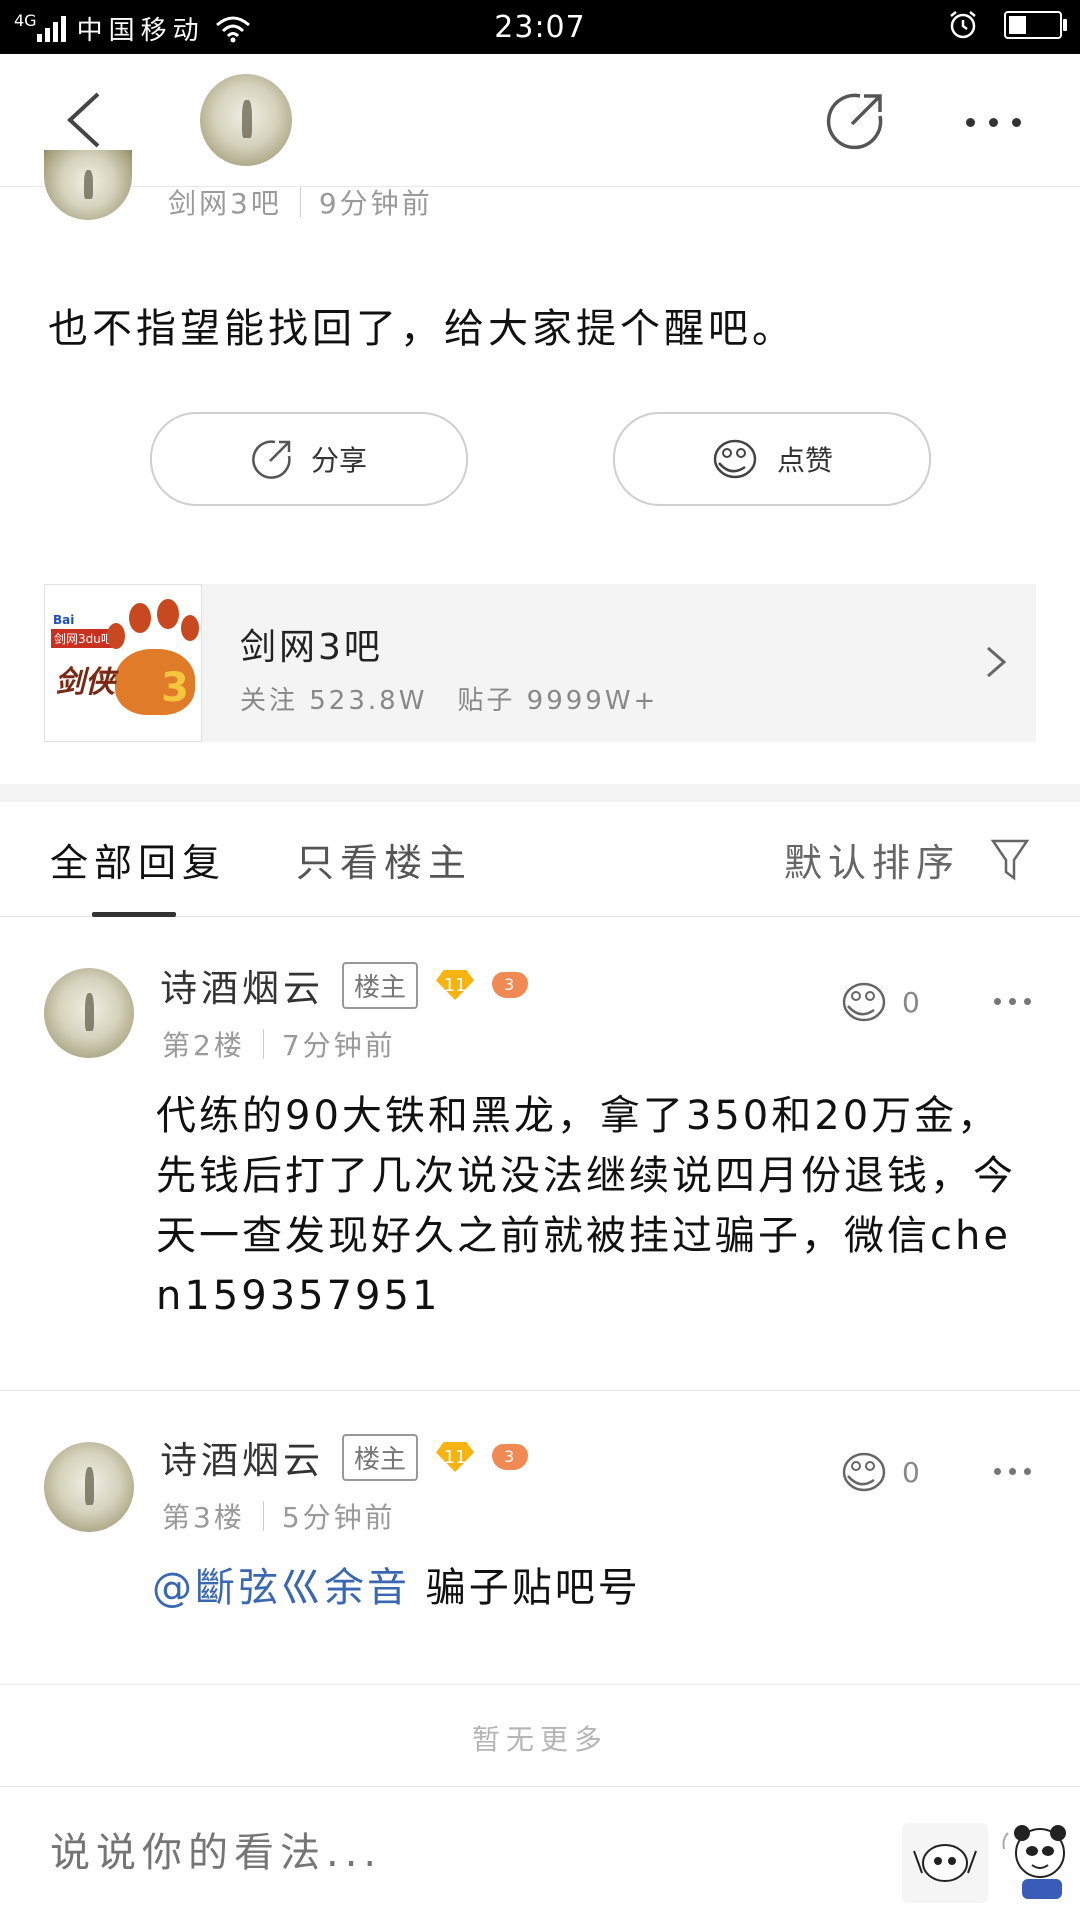  I want to click on like-post-button: 点赞, so click(772, 459).